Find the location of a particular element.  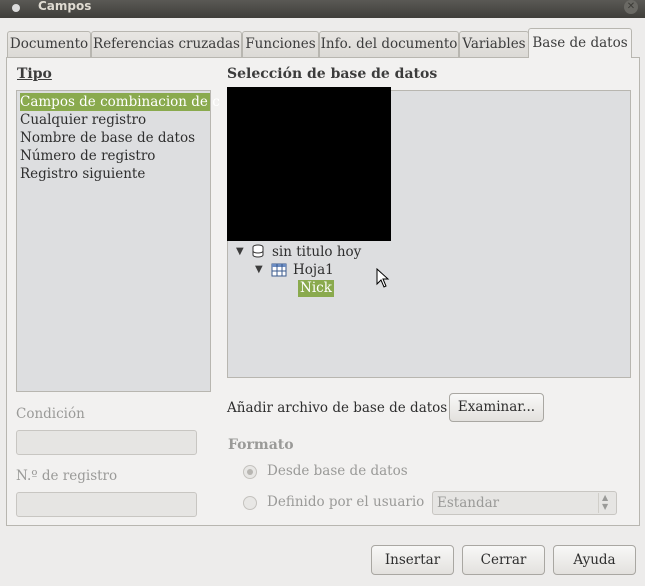

spin-arrows-icon: ▲ ▼ is located at coordinates (603, 503).